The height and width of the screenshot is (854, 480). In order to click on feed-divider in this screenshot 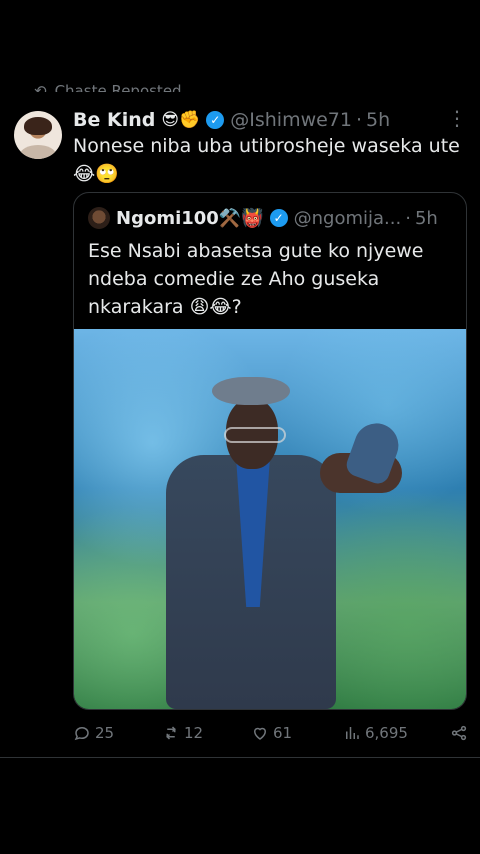, I will do `click(240, 757)`.